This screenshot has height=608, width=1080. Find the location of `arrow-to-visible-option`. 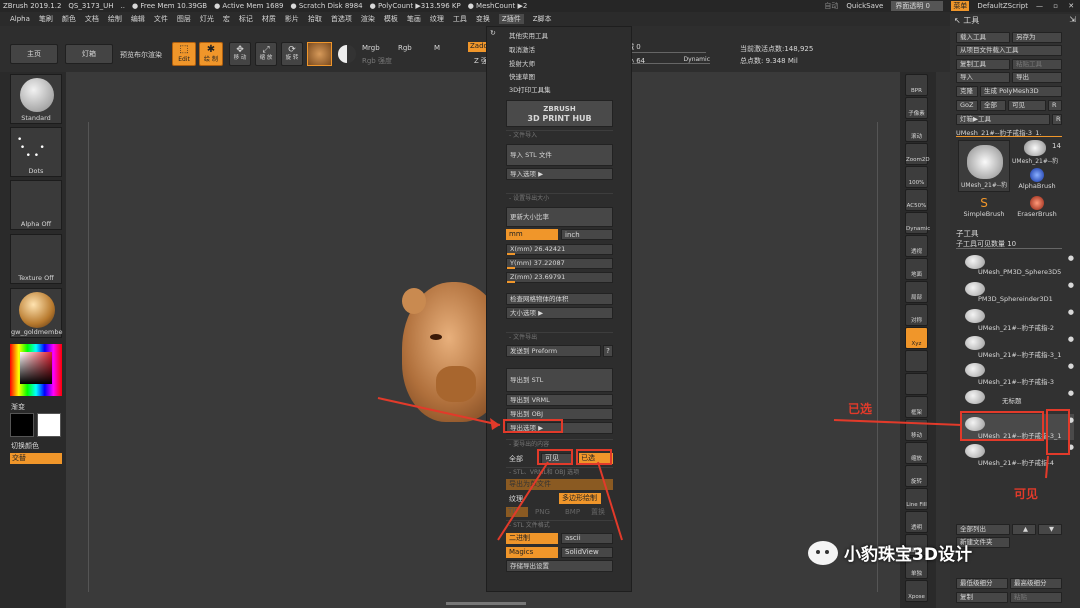

arrow-to-visible-option is located at coordinates (523, 501).